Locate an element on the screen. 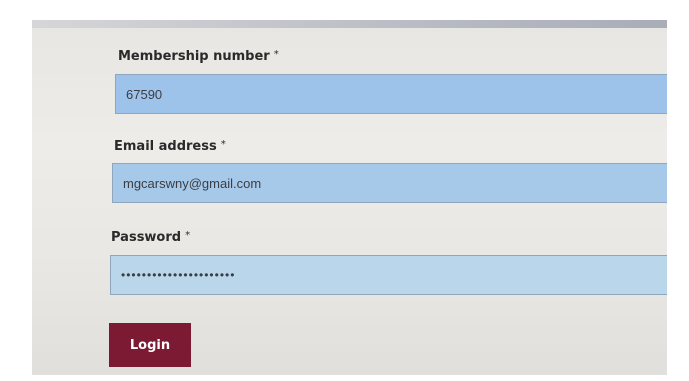  email-address-label: Email address * is located at coordinates (170, 146).